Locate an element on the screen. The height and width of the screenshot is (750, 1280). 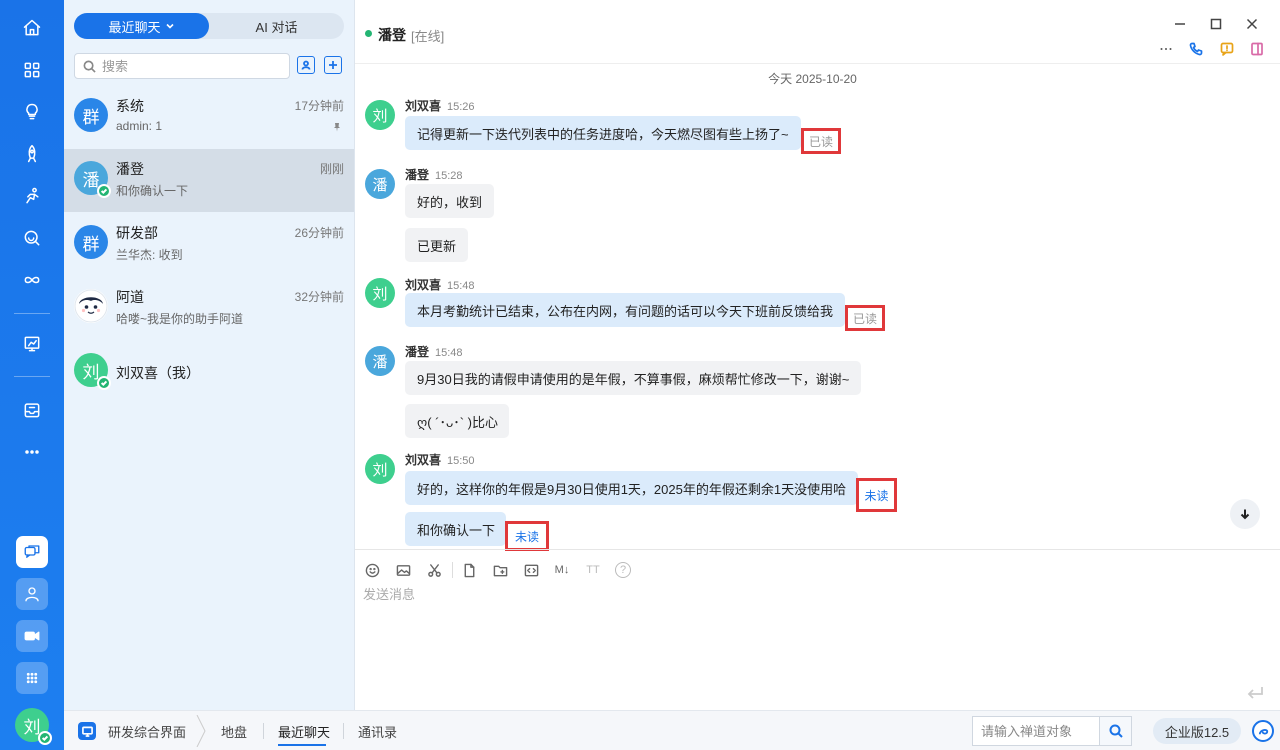
infinity-icon is located at coordinates (32, 280).